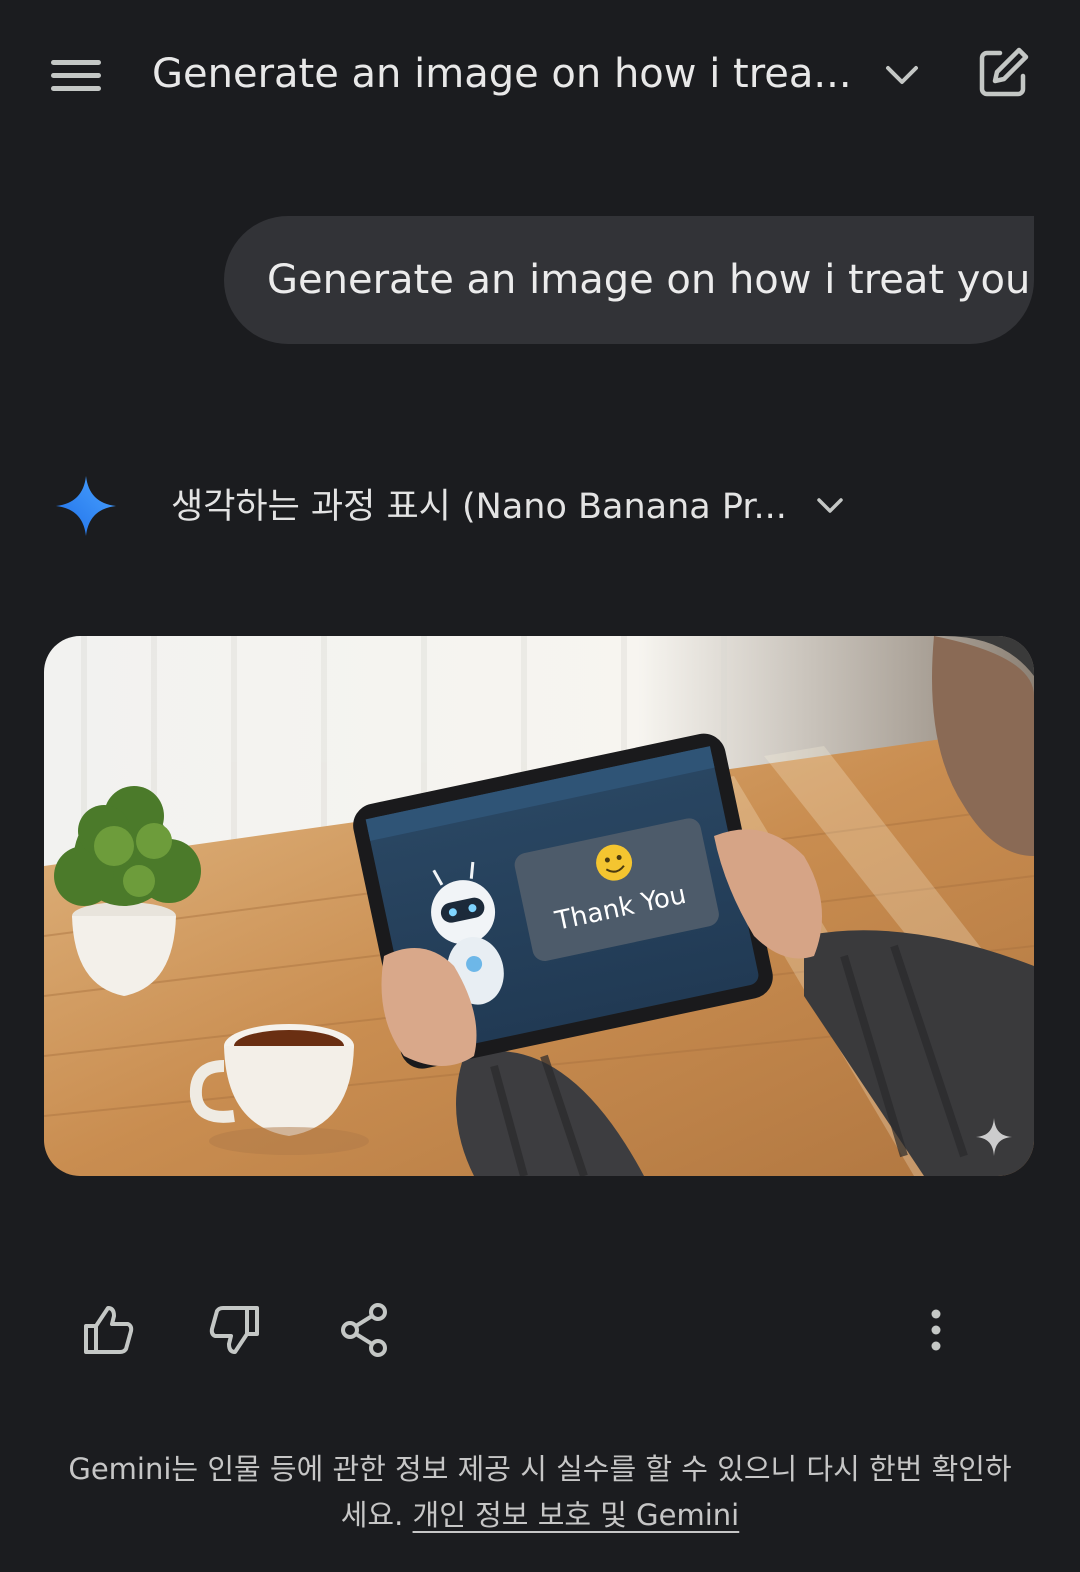 The width and height of the screenshot is (1080, 1572). I want to click on thumbs-up-button, so click(108, 1330).